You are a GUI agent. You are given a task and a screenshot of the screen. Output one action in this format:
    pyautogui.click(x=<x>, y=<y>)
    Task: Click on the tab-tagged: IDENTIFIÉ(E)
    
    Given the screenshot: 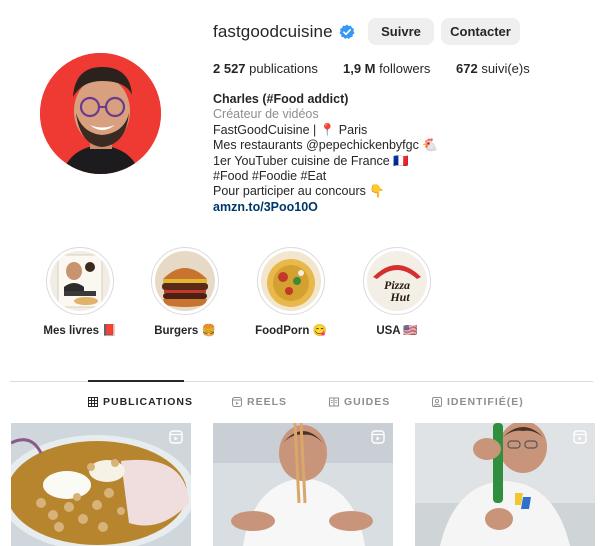 What is the action you would take?
    pyautogui.click(x=478, y=402)
    